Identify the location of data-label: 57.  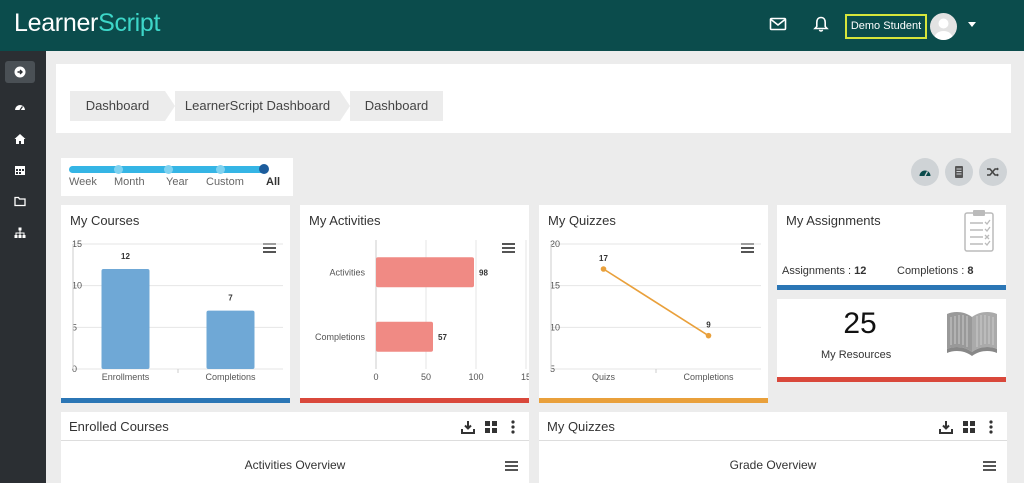
(442, 337).